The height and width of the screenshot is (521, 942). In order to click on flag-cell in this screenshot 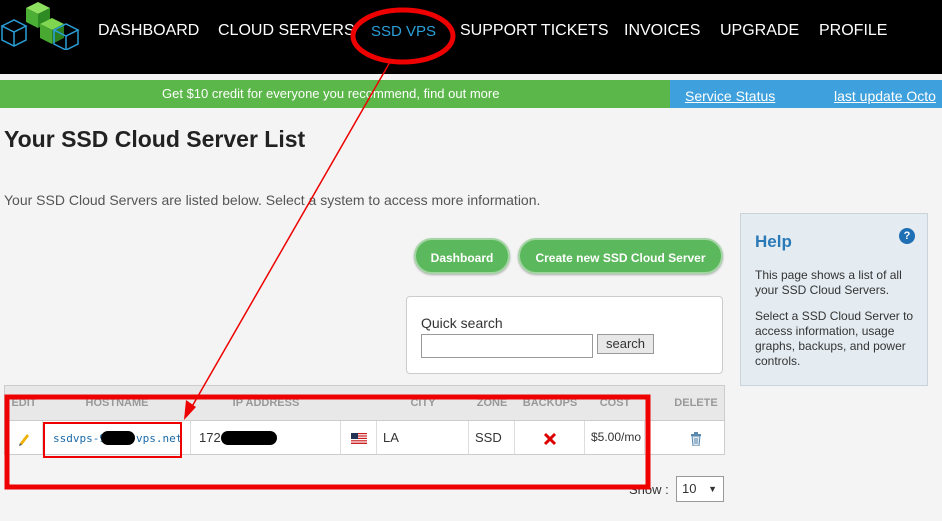, I will do `click(359, 437)`.